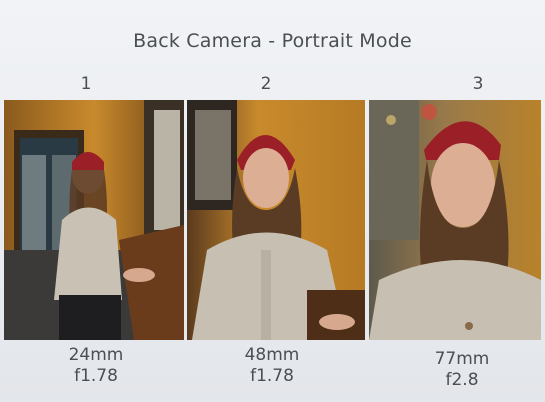 This screenshot has height=402, width=545. I want to click on photo-3-number: 3, so click(478, 84).